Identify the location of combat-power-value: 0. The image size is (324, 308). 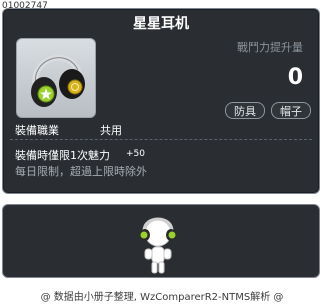
(295, 77).